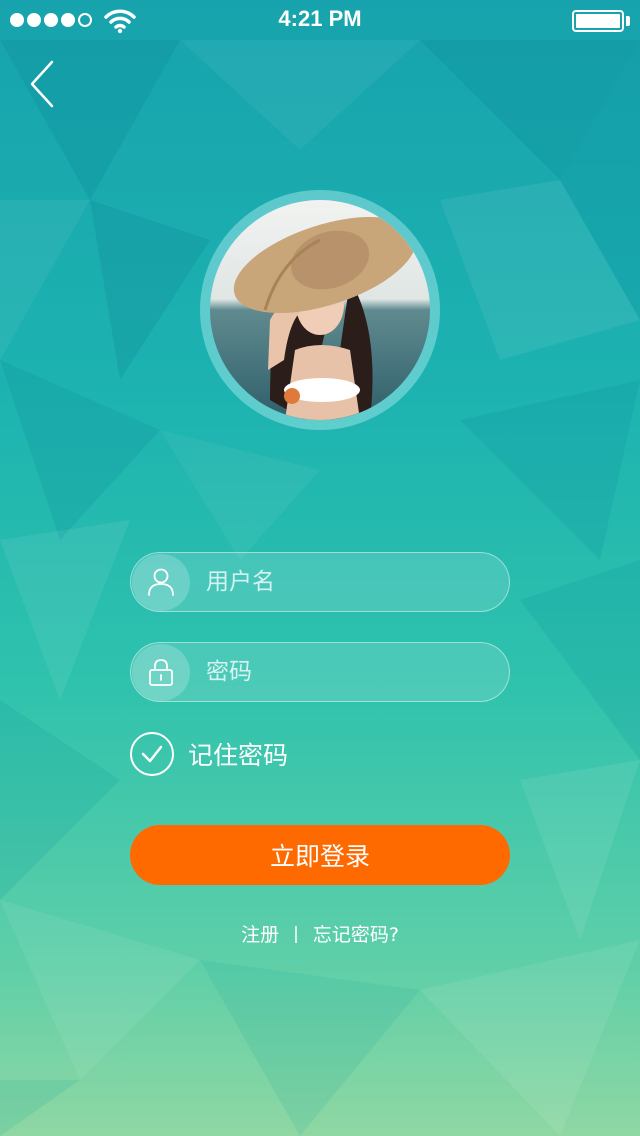 This screenshot has width=640, height=1136. Describe the element at coordinates (238, 755) in the screenshot. I see `remember-password-label: 记住密码` at that location.